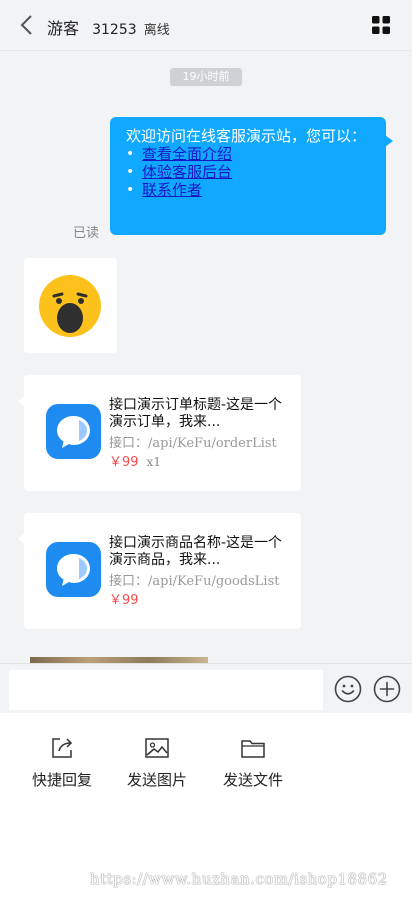 The height and width of the screenshot is (900, 412). What do you see at coordinates (187, 154) in the screenshot?
I see `link-introduction: 查看全面介绍` at bounding box center [187, 154].